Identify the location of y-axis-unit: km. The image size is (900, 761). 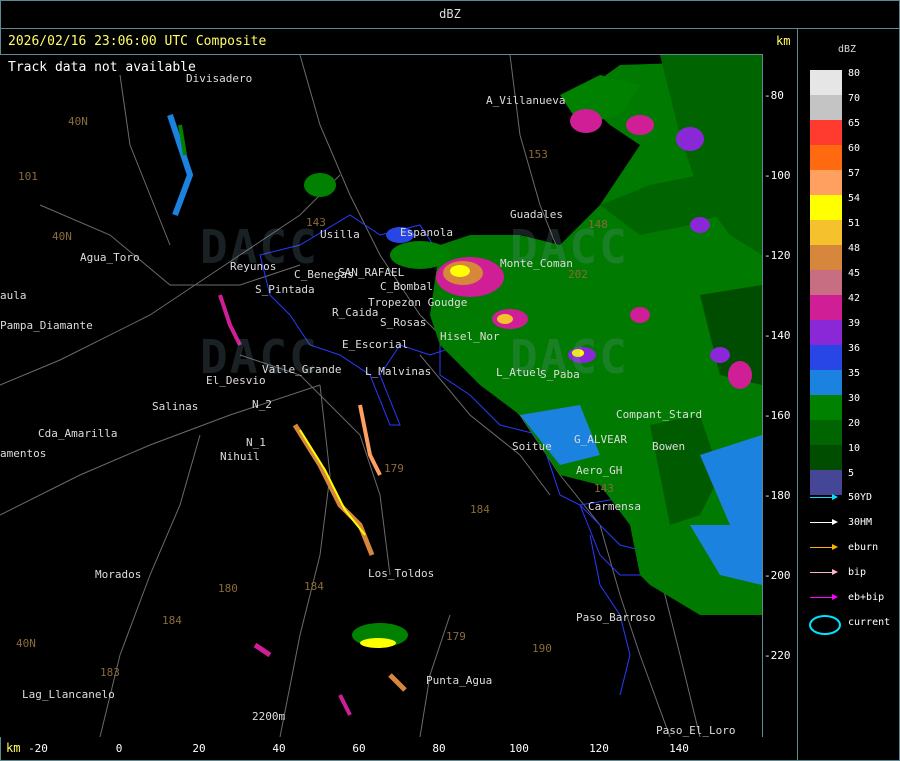
(783, 41).